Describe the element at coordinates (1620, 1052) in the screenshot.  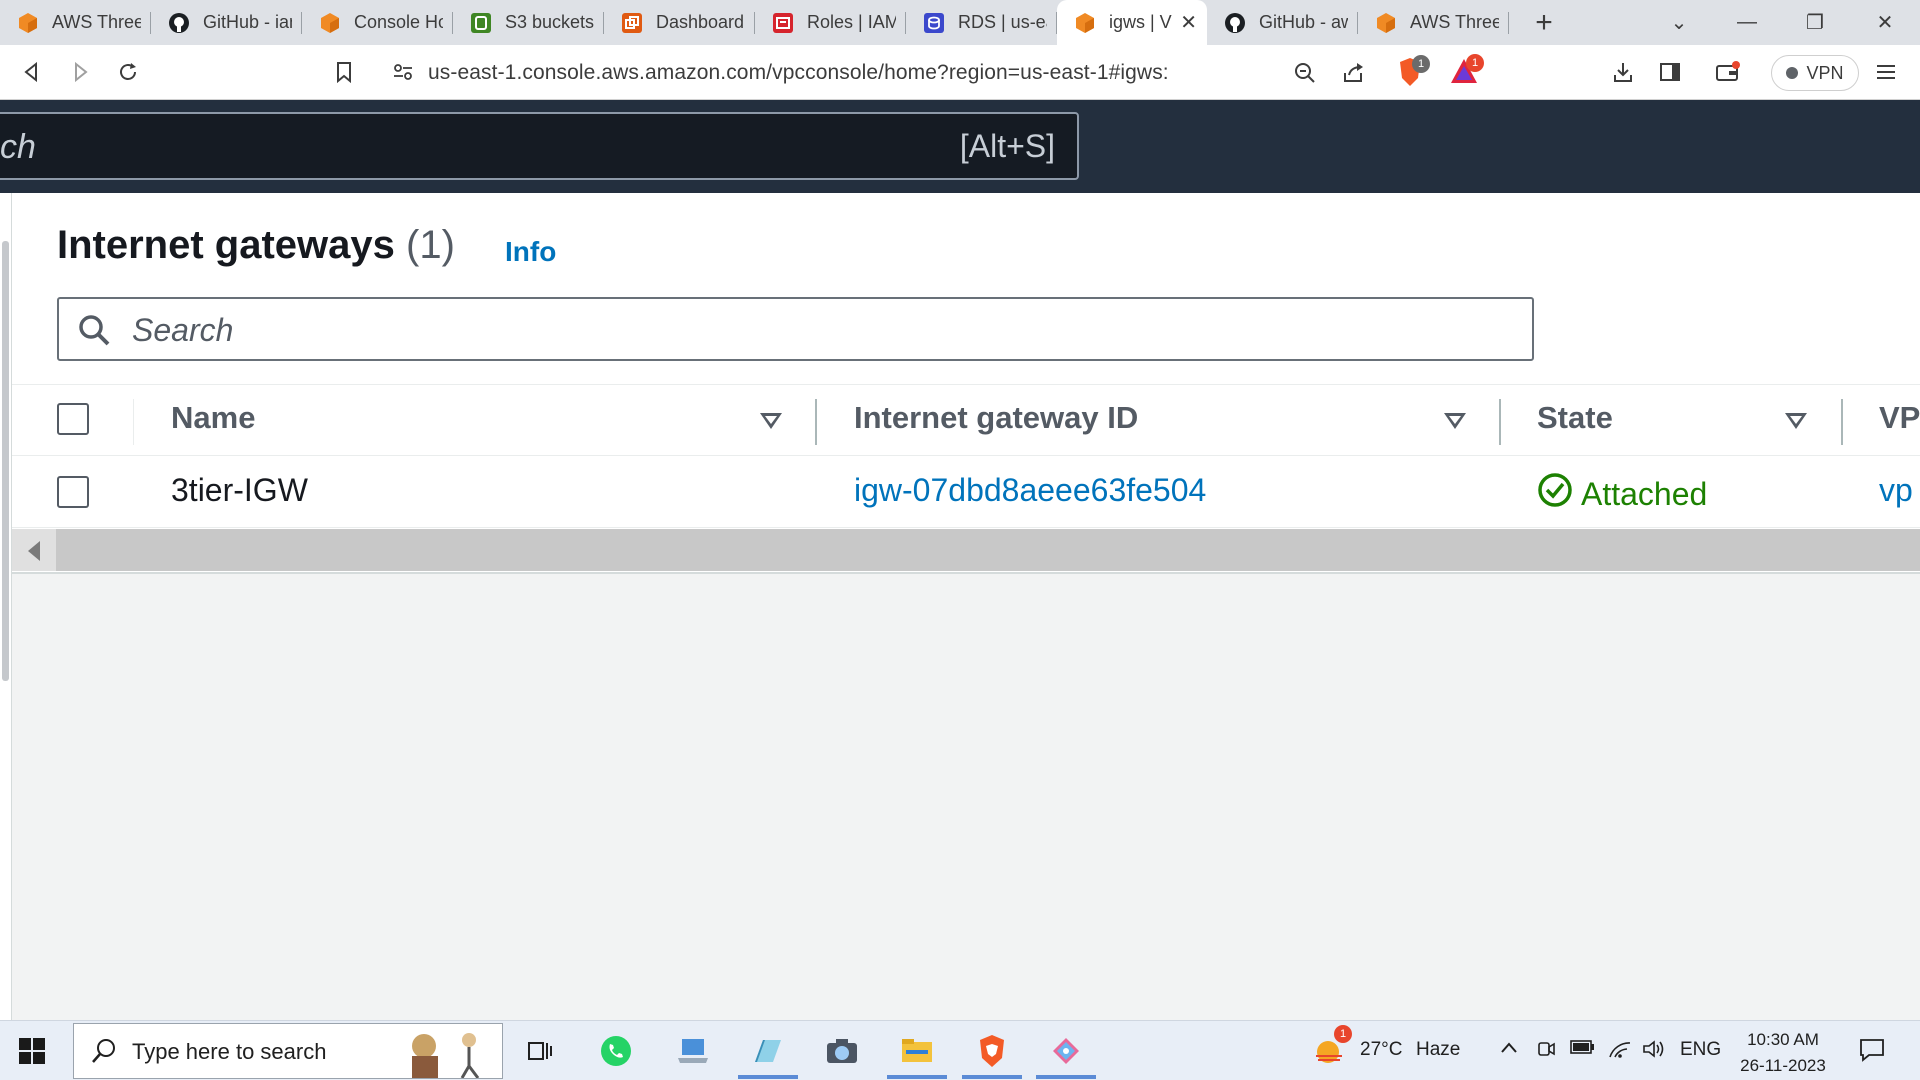
I see `wifi-icon` at that location.